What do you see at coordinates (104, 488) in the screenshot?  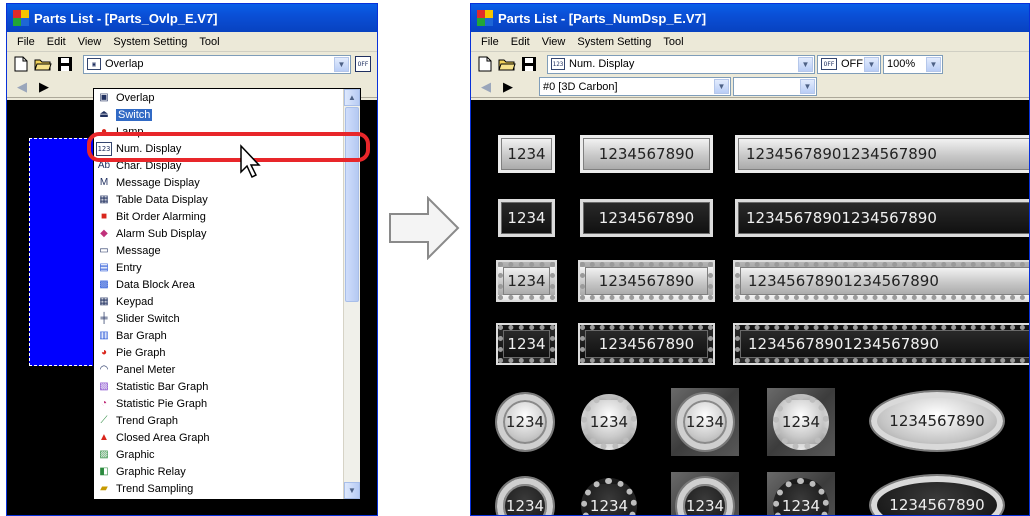 I see `trend-sampling-icon: ▰` at bounding box center [104, 488].